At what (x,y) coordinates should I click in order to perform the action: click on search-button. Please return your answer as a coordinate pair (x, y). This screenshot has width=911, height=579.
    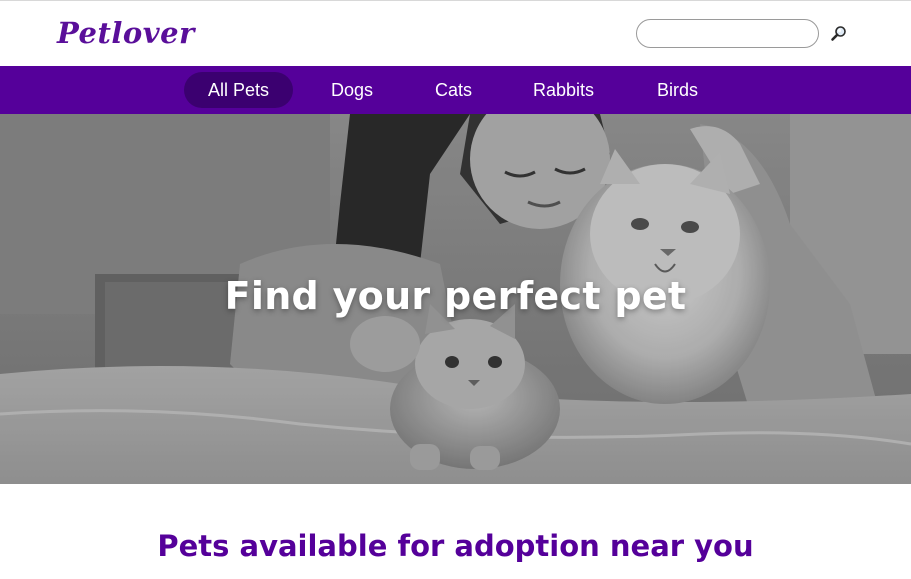
    Looking at the image, I should click on (839, 34).